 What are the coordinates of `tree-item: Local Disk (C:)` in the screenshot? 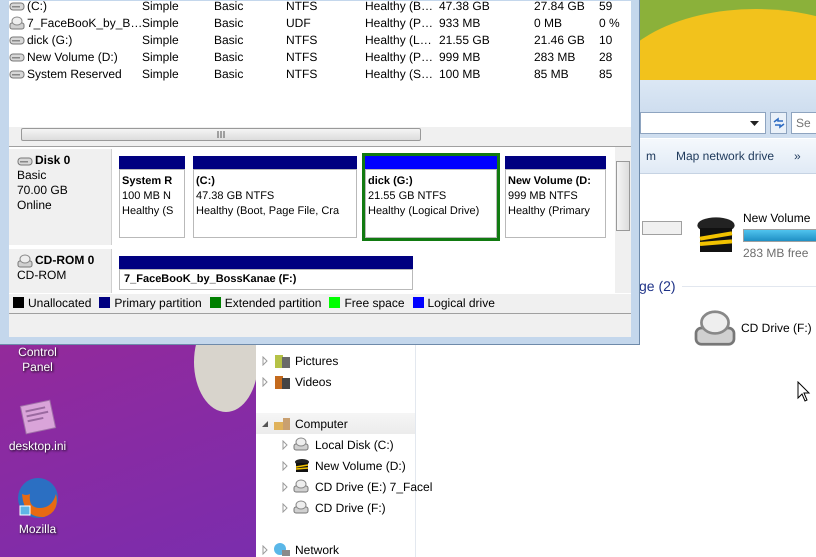 It's located at (335, 444).